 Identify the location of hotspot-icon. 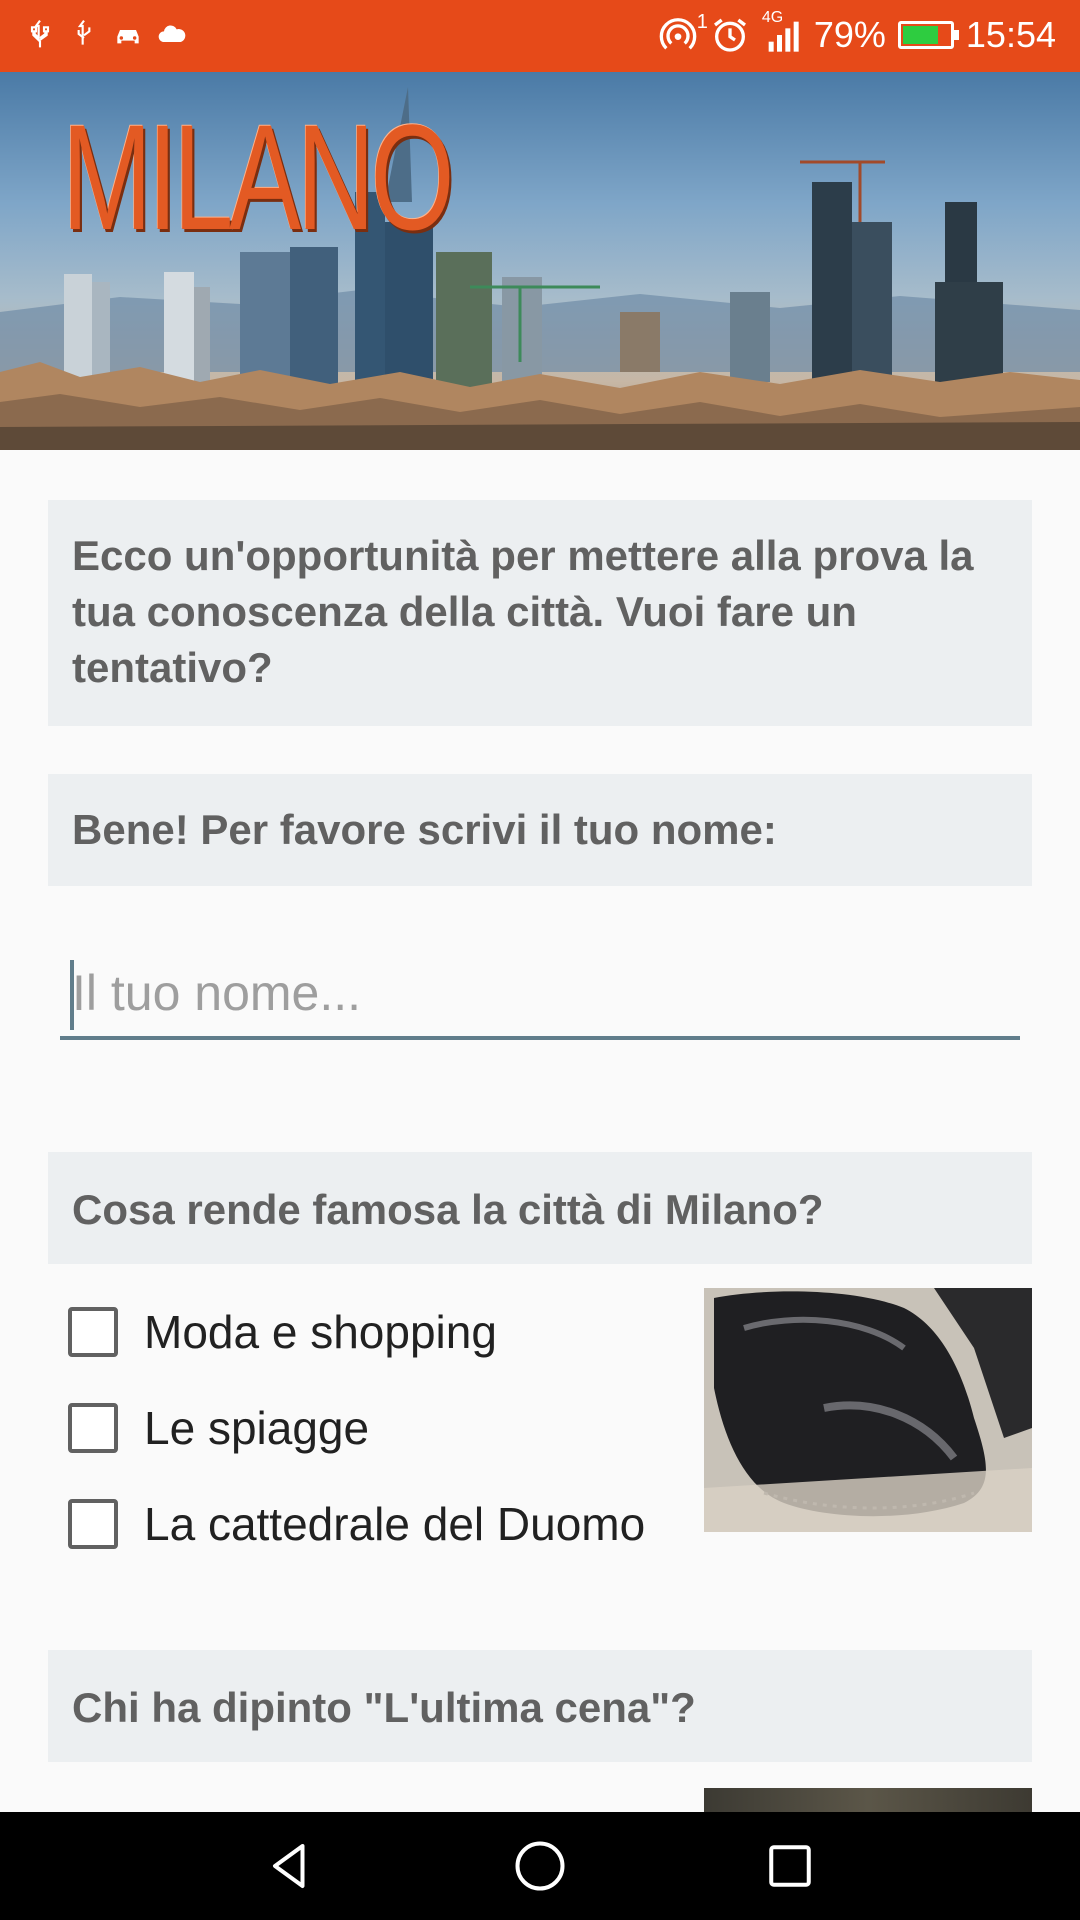
(678, 34).